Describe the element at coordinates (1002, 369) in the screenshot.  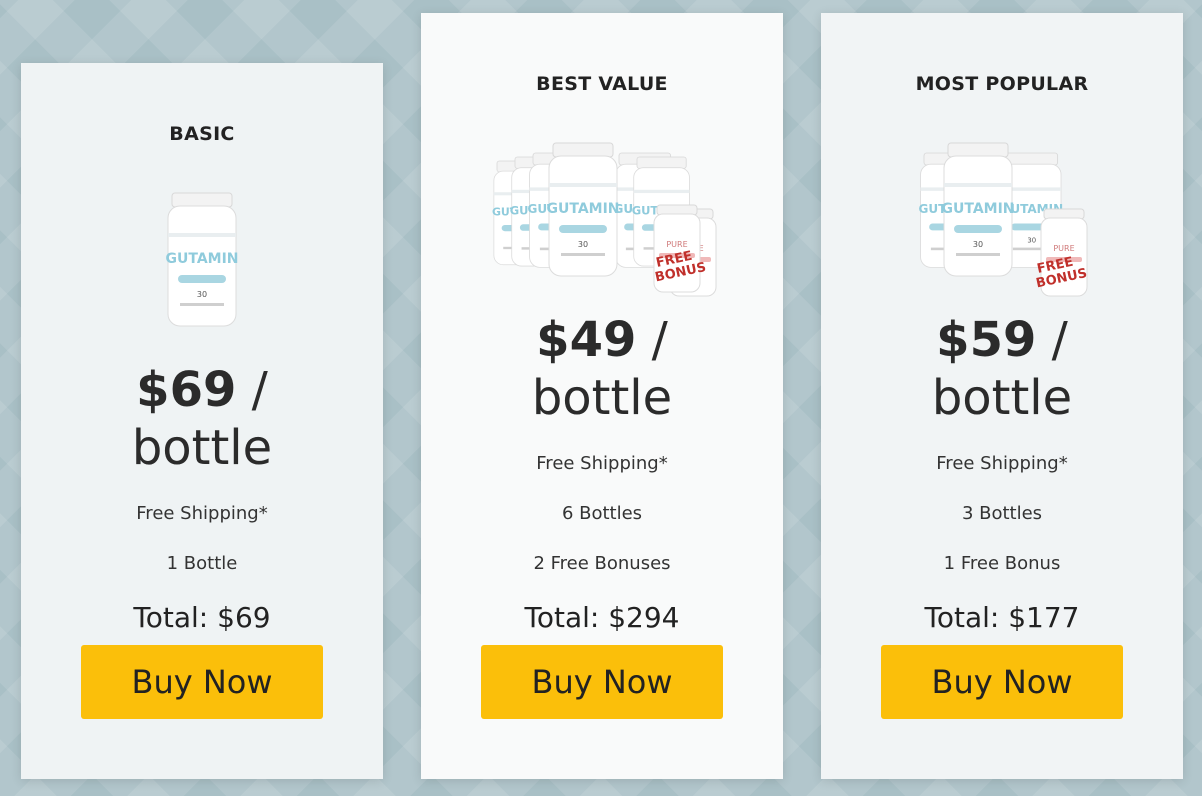
I see `plan-price: $59 / bottle` at that location.